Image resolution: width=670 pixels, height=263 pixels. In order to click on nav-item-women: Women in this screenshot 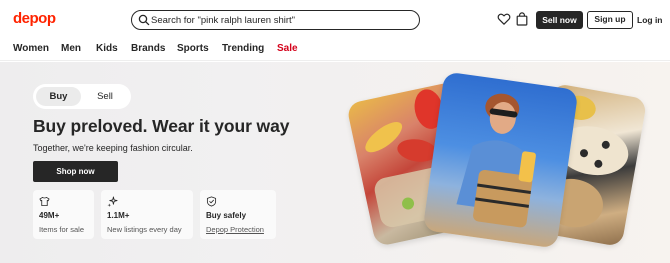, I will do `click(31, 48)`.